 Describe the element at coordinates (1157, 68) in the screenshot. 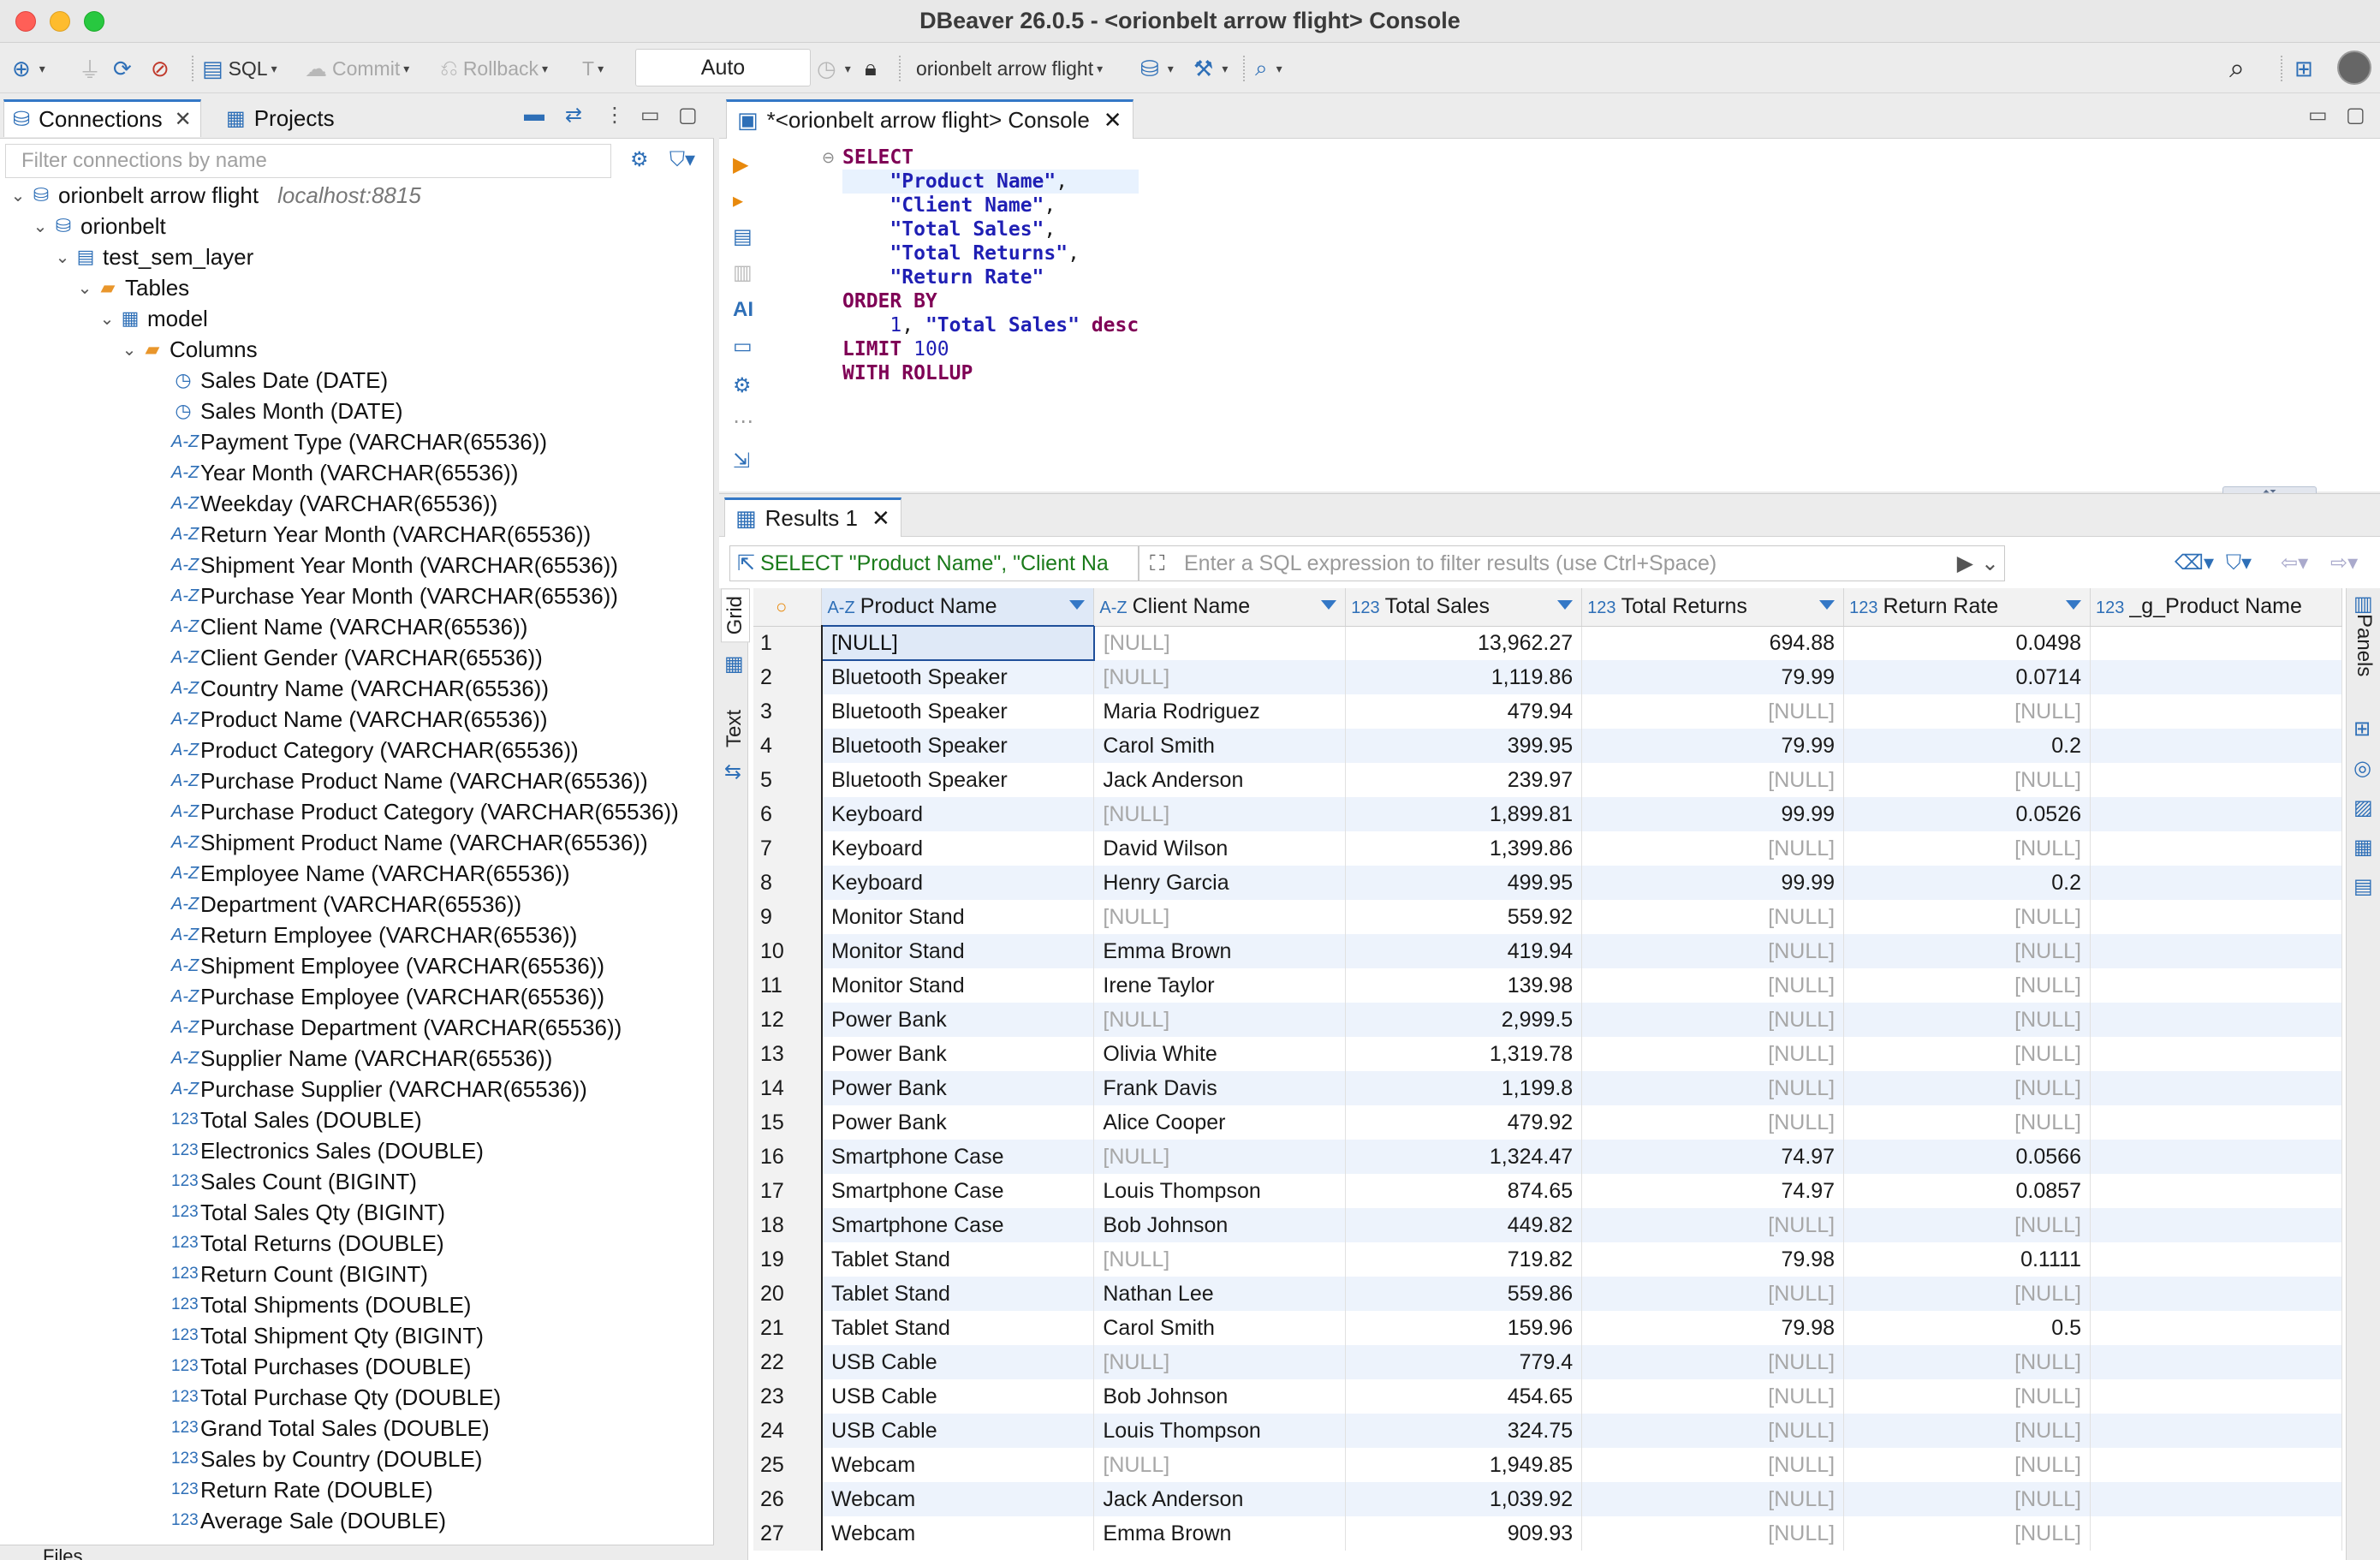

I see `active-schema-selector: ⛁ ▾` at that location.